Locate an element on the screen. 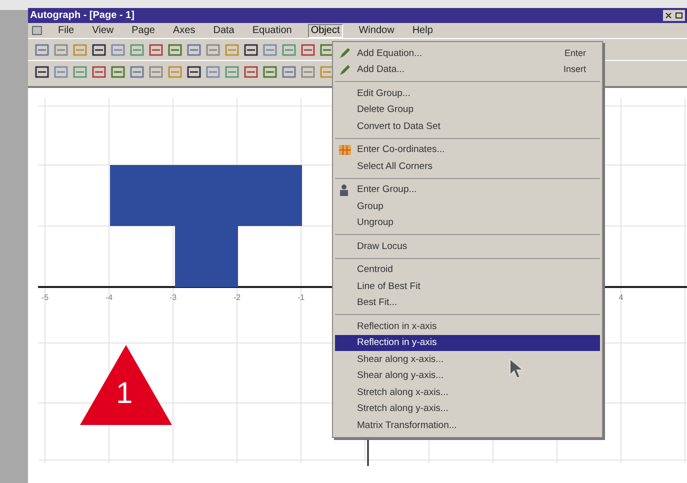  menu-item: Reflection in x-axis is located at coordinates (467, 326).